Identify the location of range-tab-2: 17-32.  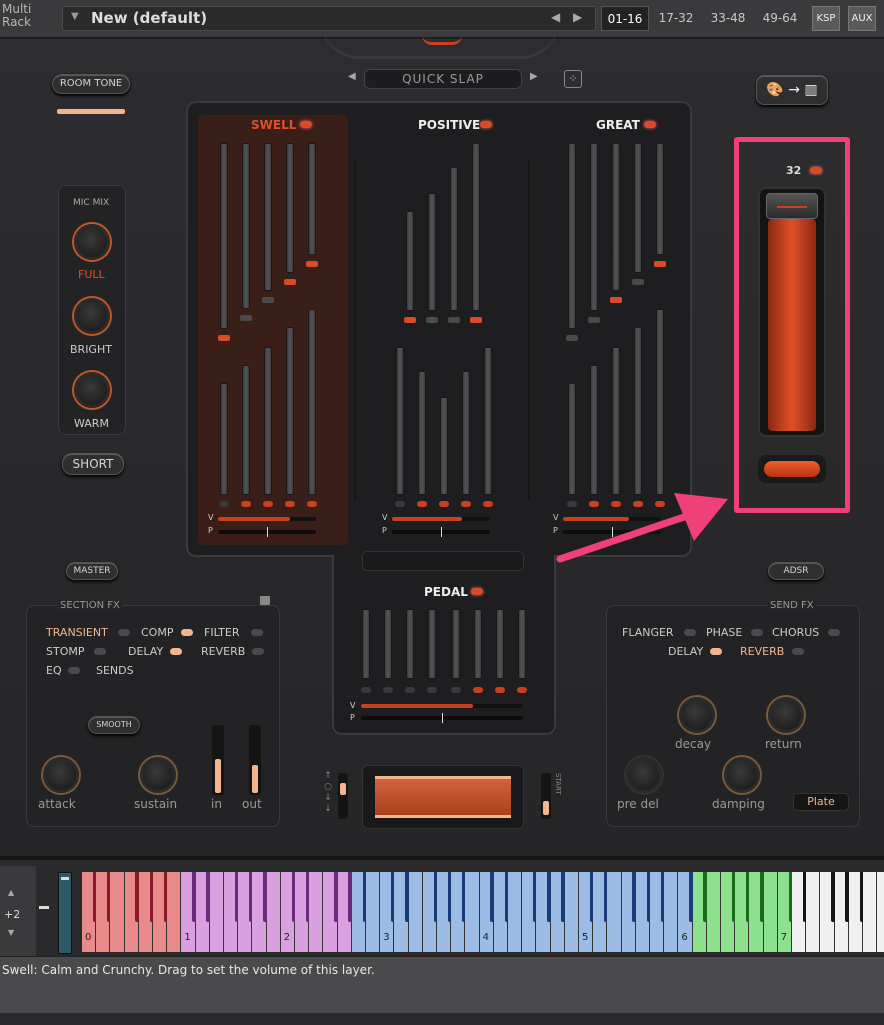
(676, 18).